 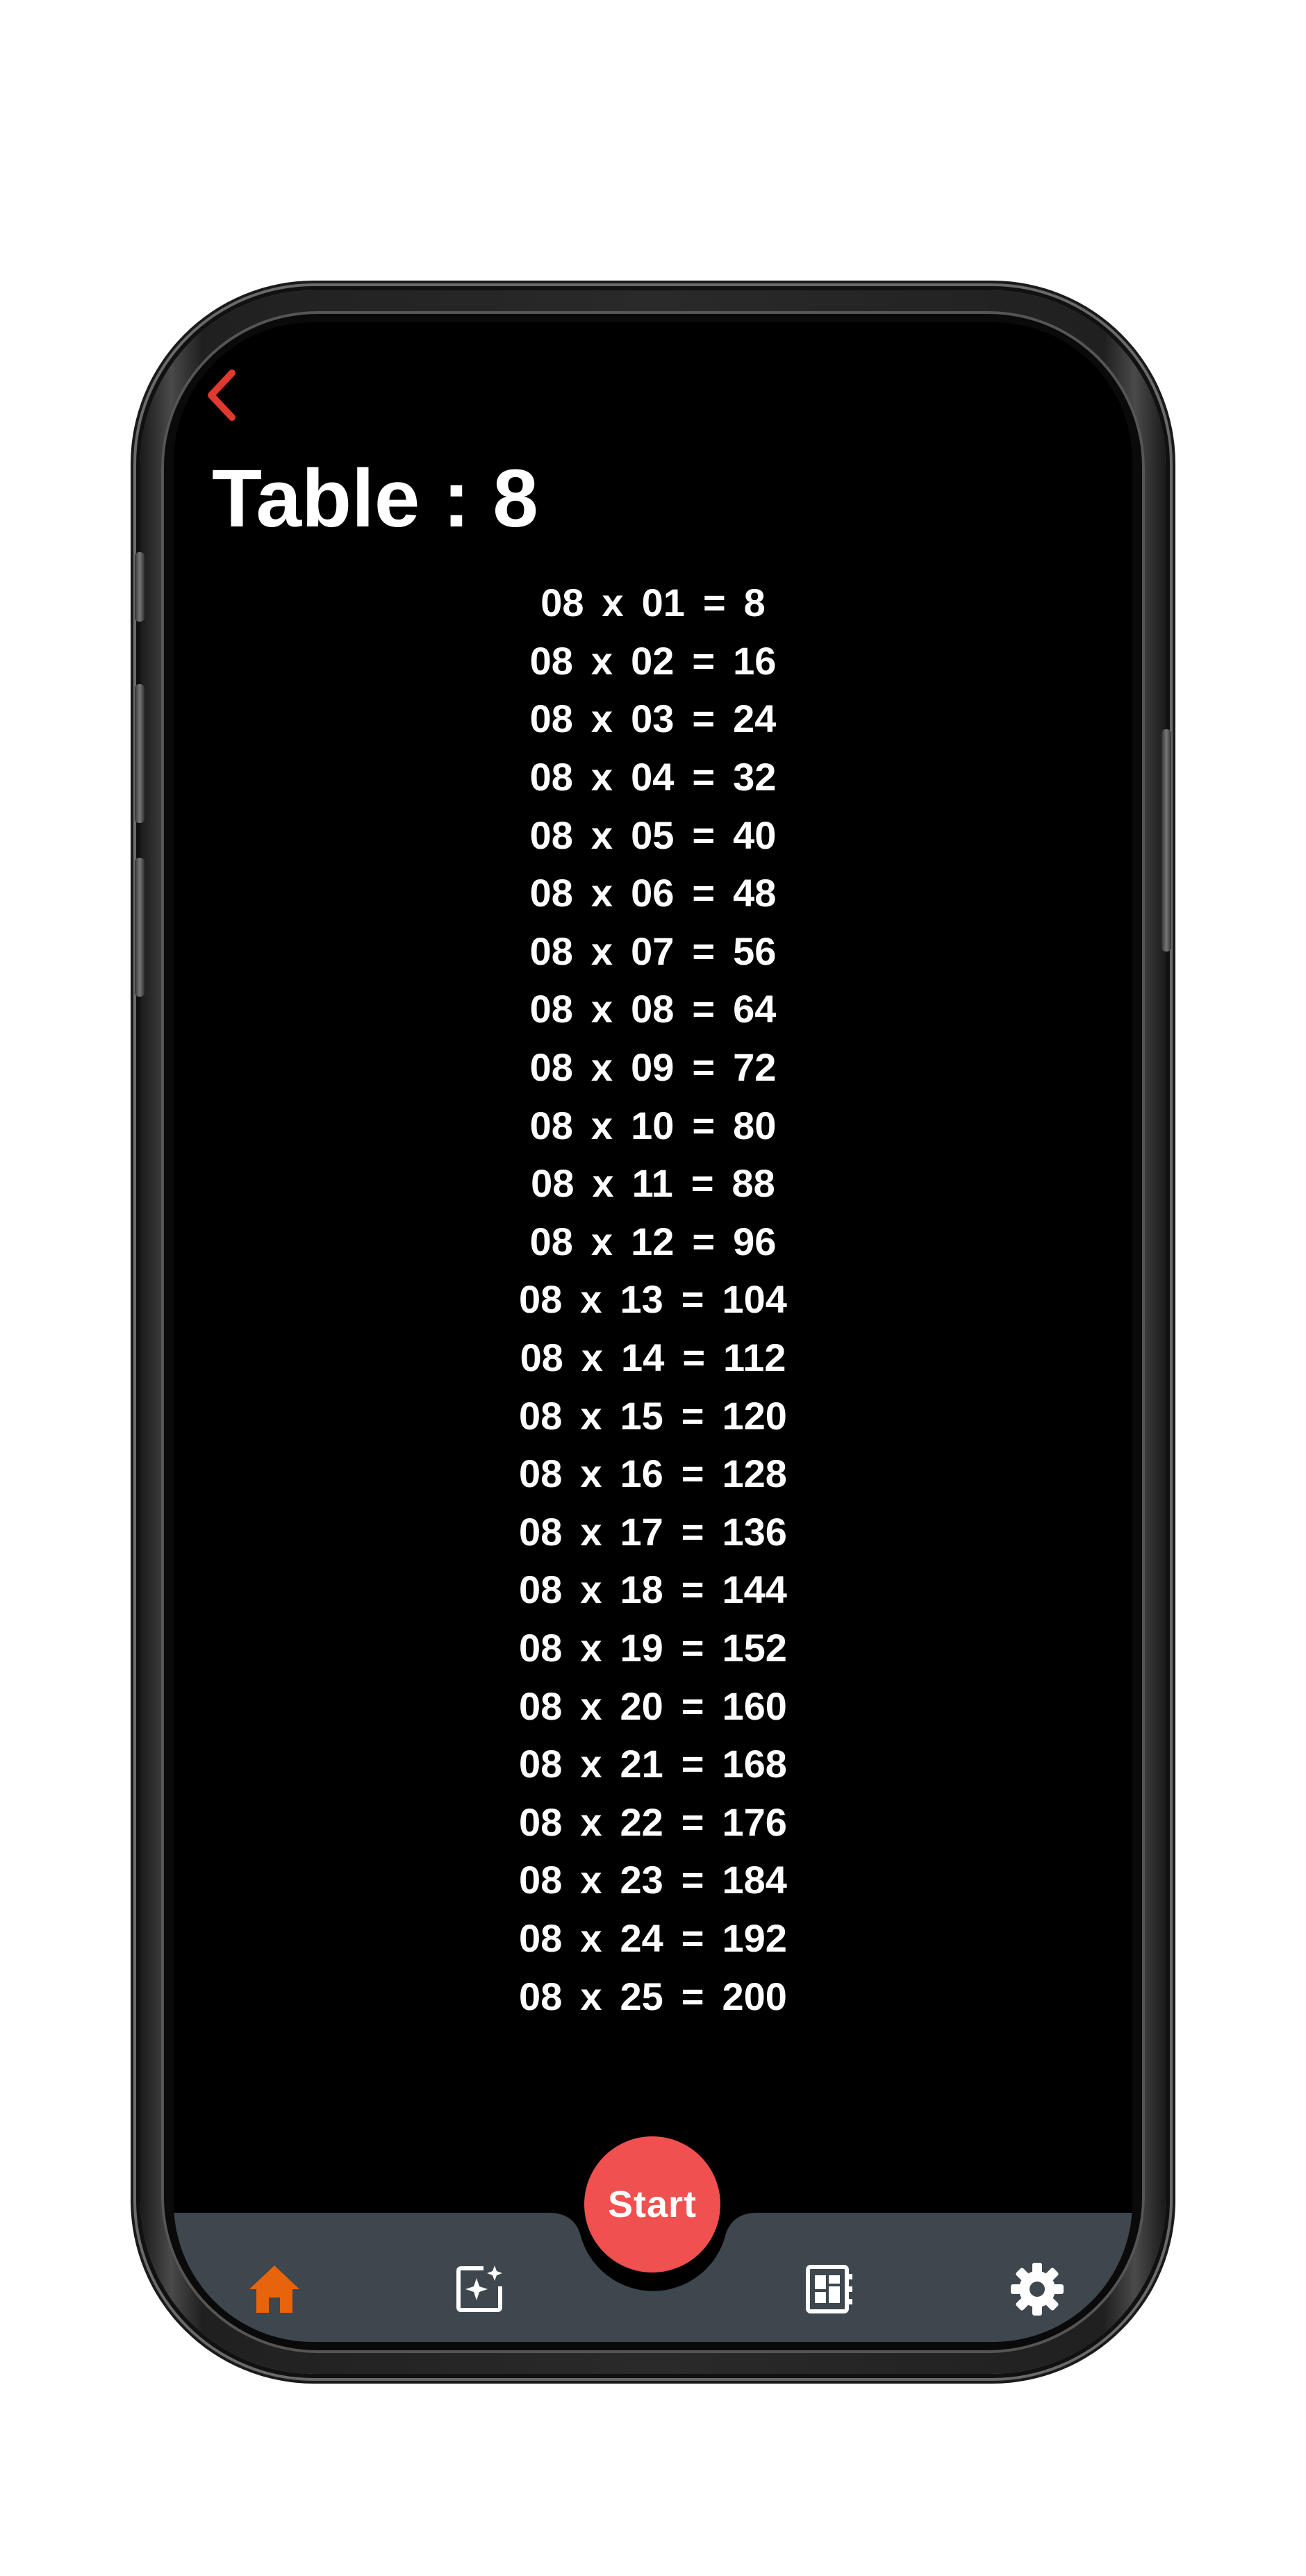 I want to click on nav-home-button, so click(x=275, y=2289).